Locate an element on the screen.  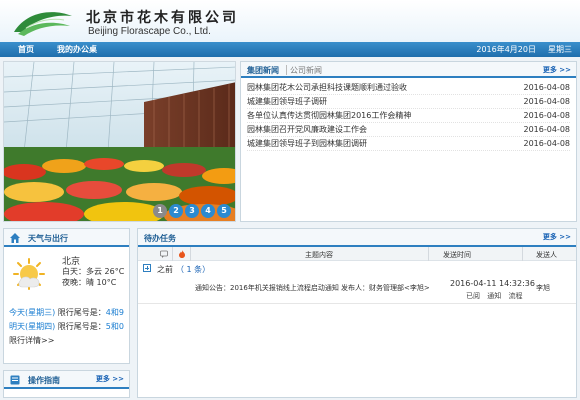
leaf-logo-icon is located at coordinates (43, 24).